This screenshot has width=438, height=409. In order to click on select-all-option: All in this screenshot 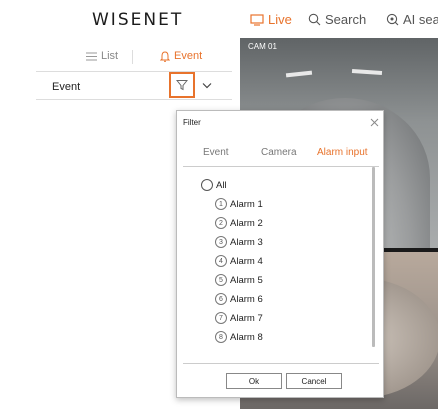, I will do `click(214, 185)`.